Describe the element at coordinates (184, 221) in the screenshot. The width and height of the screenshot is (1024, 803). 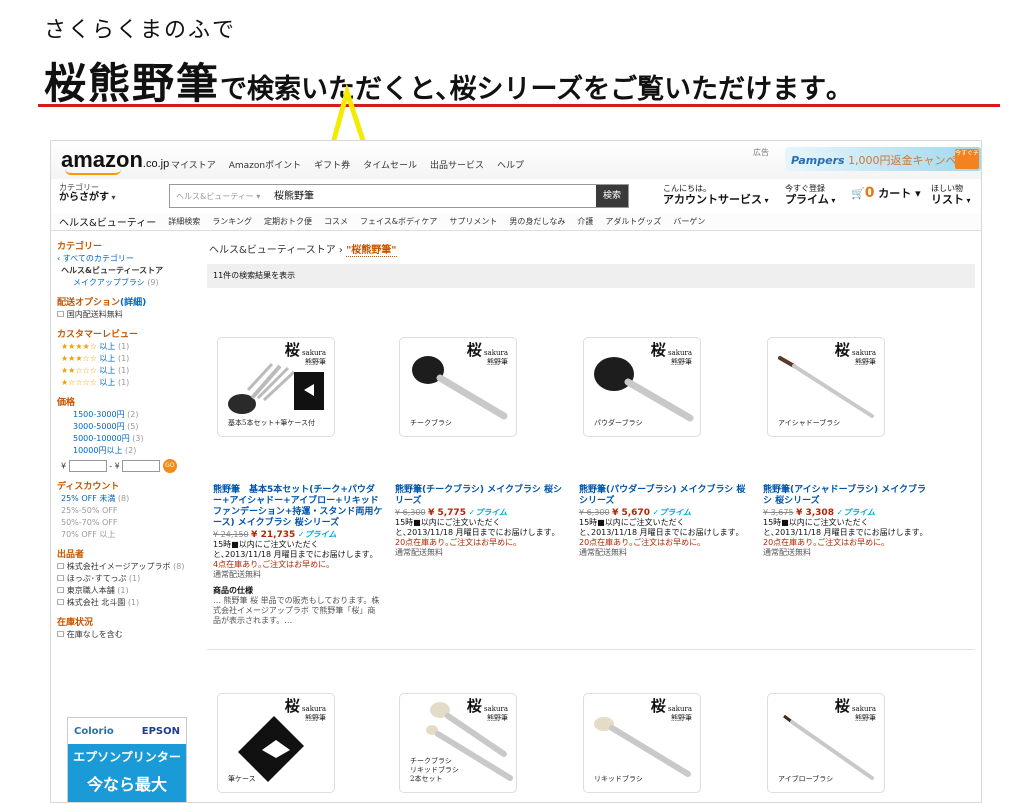
I see `subnav-advanced: 詳細検索` at that location.